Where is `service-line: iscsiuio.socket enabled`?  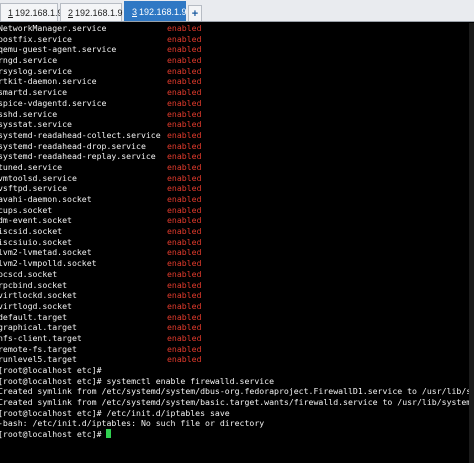 service-line: iscsiuio.socket enabled is located at coordinates (237, 242).